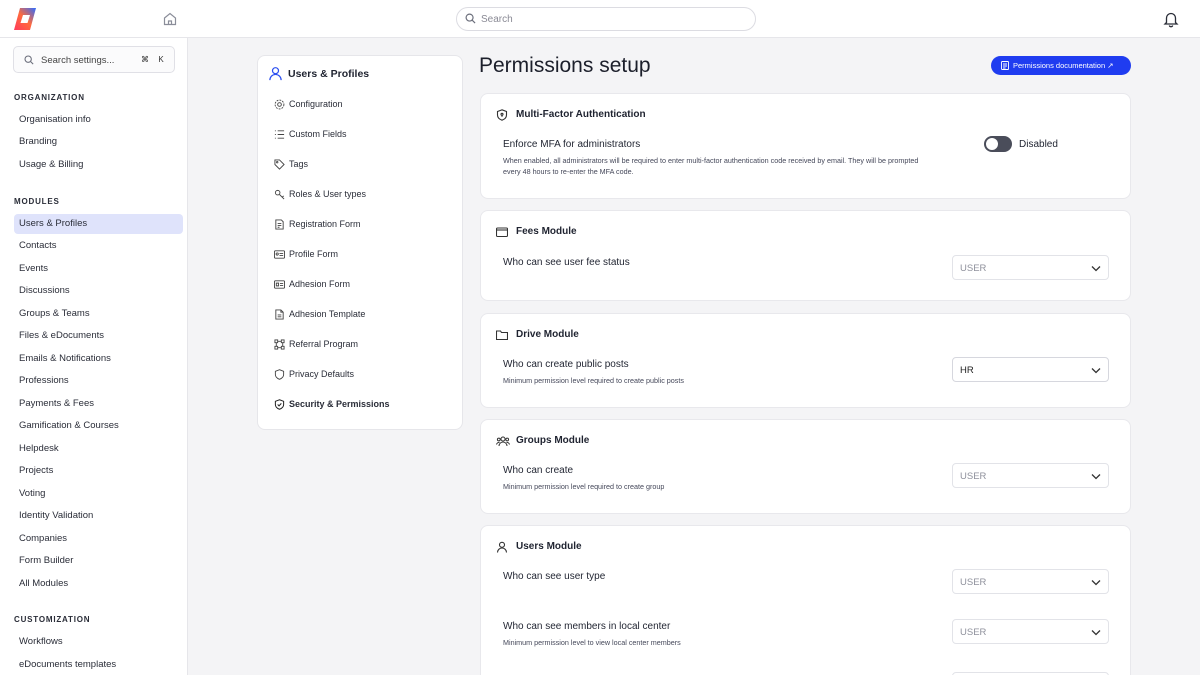 This screenshot has height=675, width=1200. Describe the element at coordinates (279, 194) in the screenshot. I see `key-icon` at that location.